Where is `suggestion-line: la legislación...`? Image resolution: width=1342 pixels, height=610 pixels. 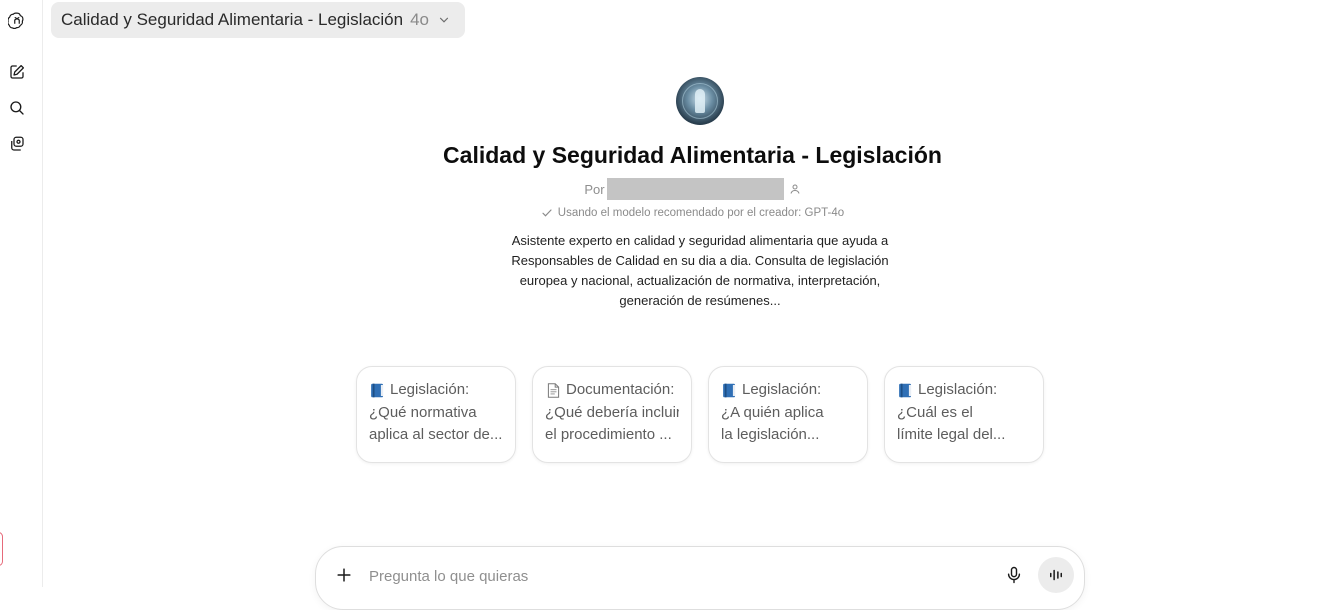 suggestion-line: la legislación... is located at coordinates (770, 434).